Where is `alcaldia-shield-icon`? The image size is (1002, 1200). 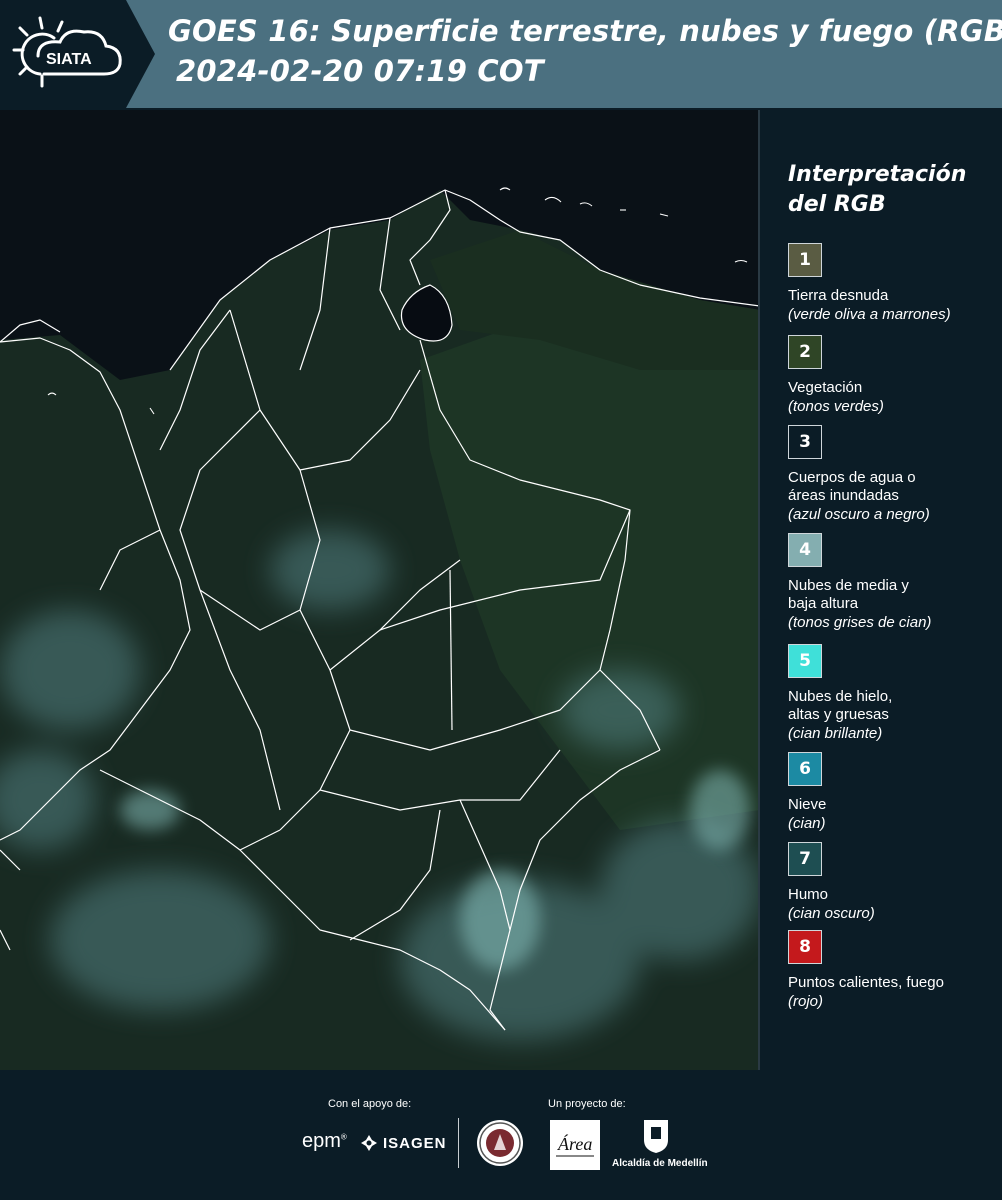 alcaldia-shield-icon is located at coordinates (656, 1136).